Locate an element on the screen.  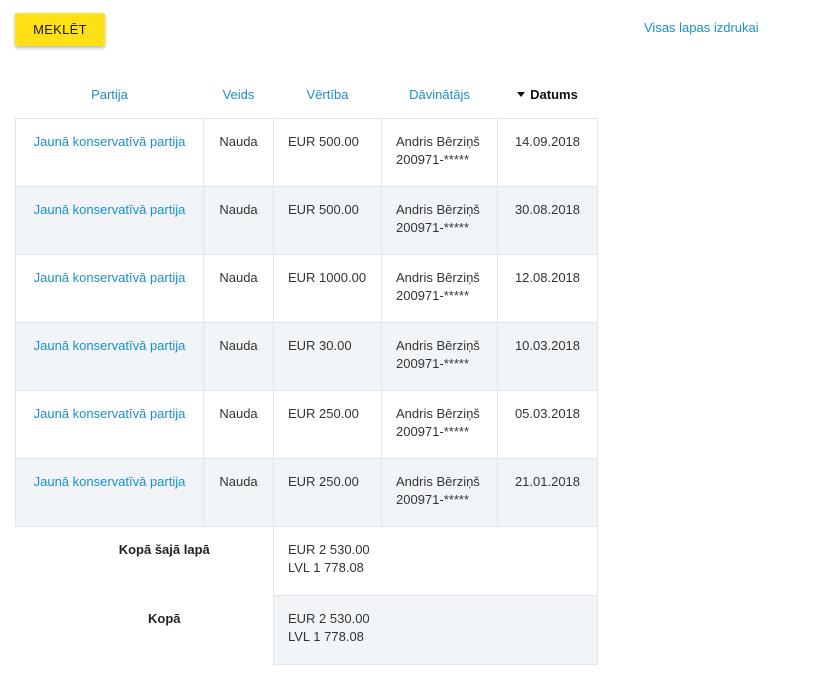
table-header-row: Partija Veids Vērtība Dāvinātājs Datums is located at coordinates (307, 94).